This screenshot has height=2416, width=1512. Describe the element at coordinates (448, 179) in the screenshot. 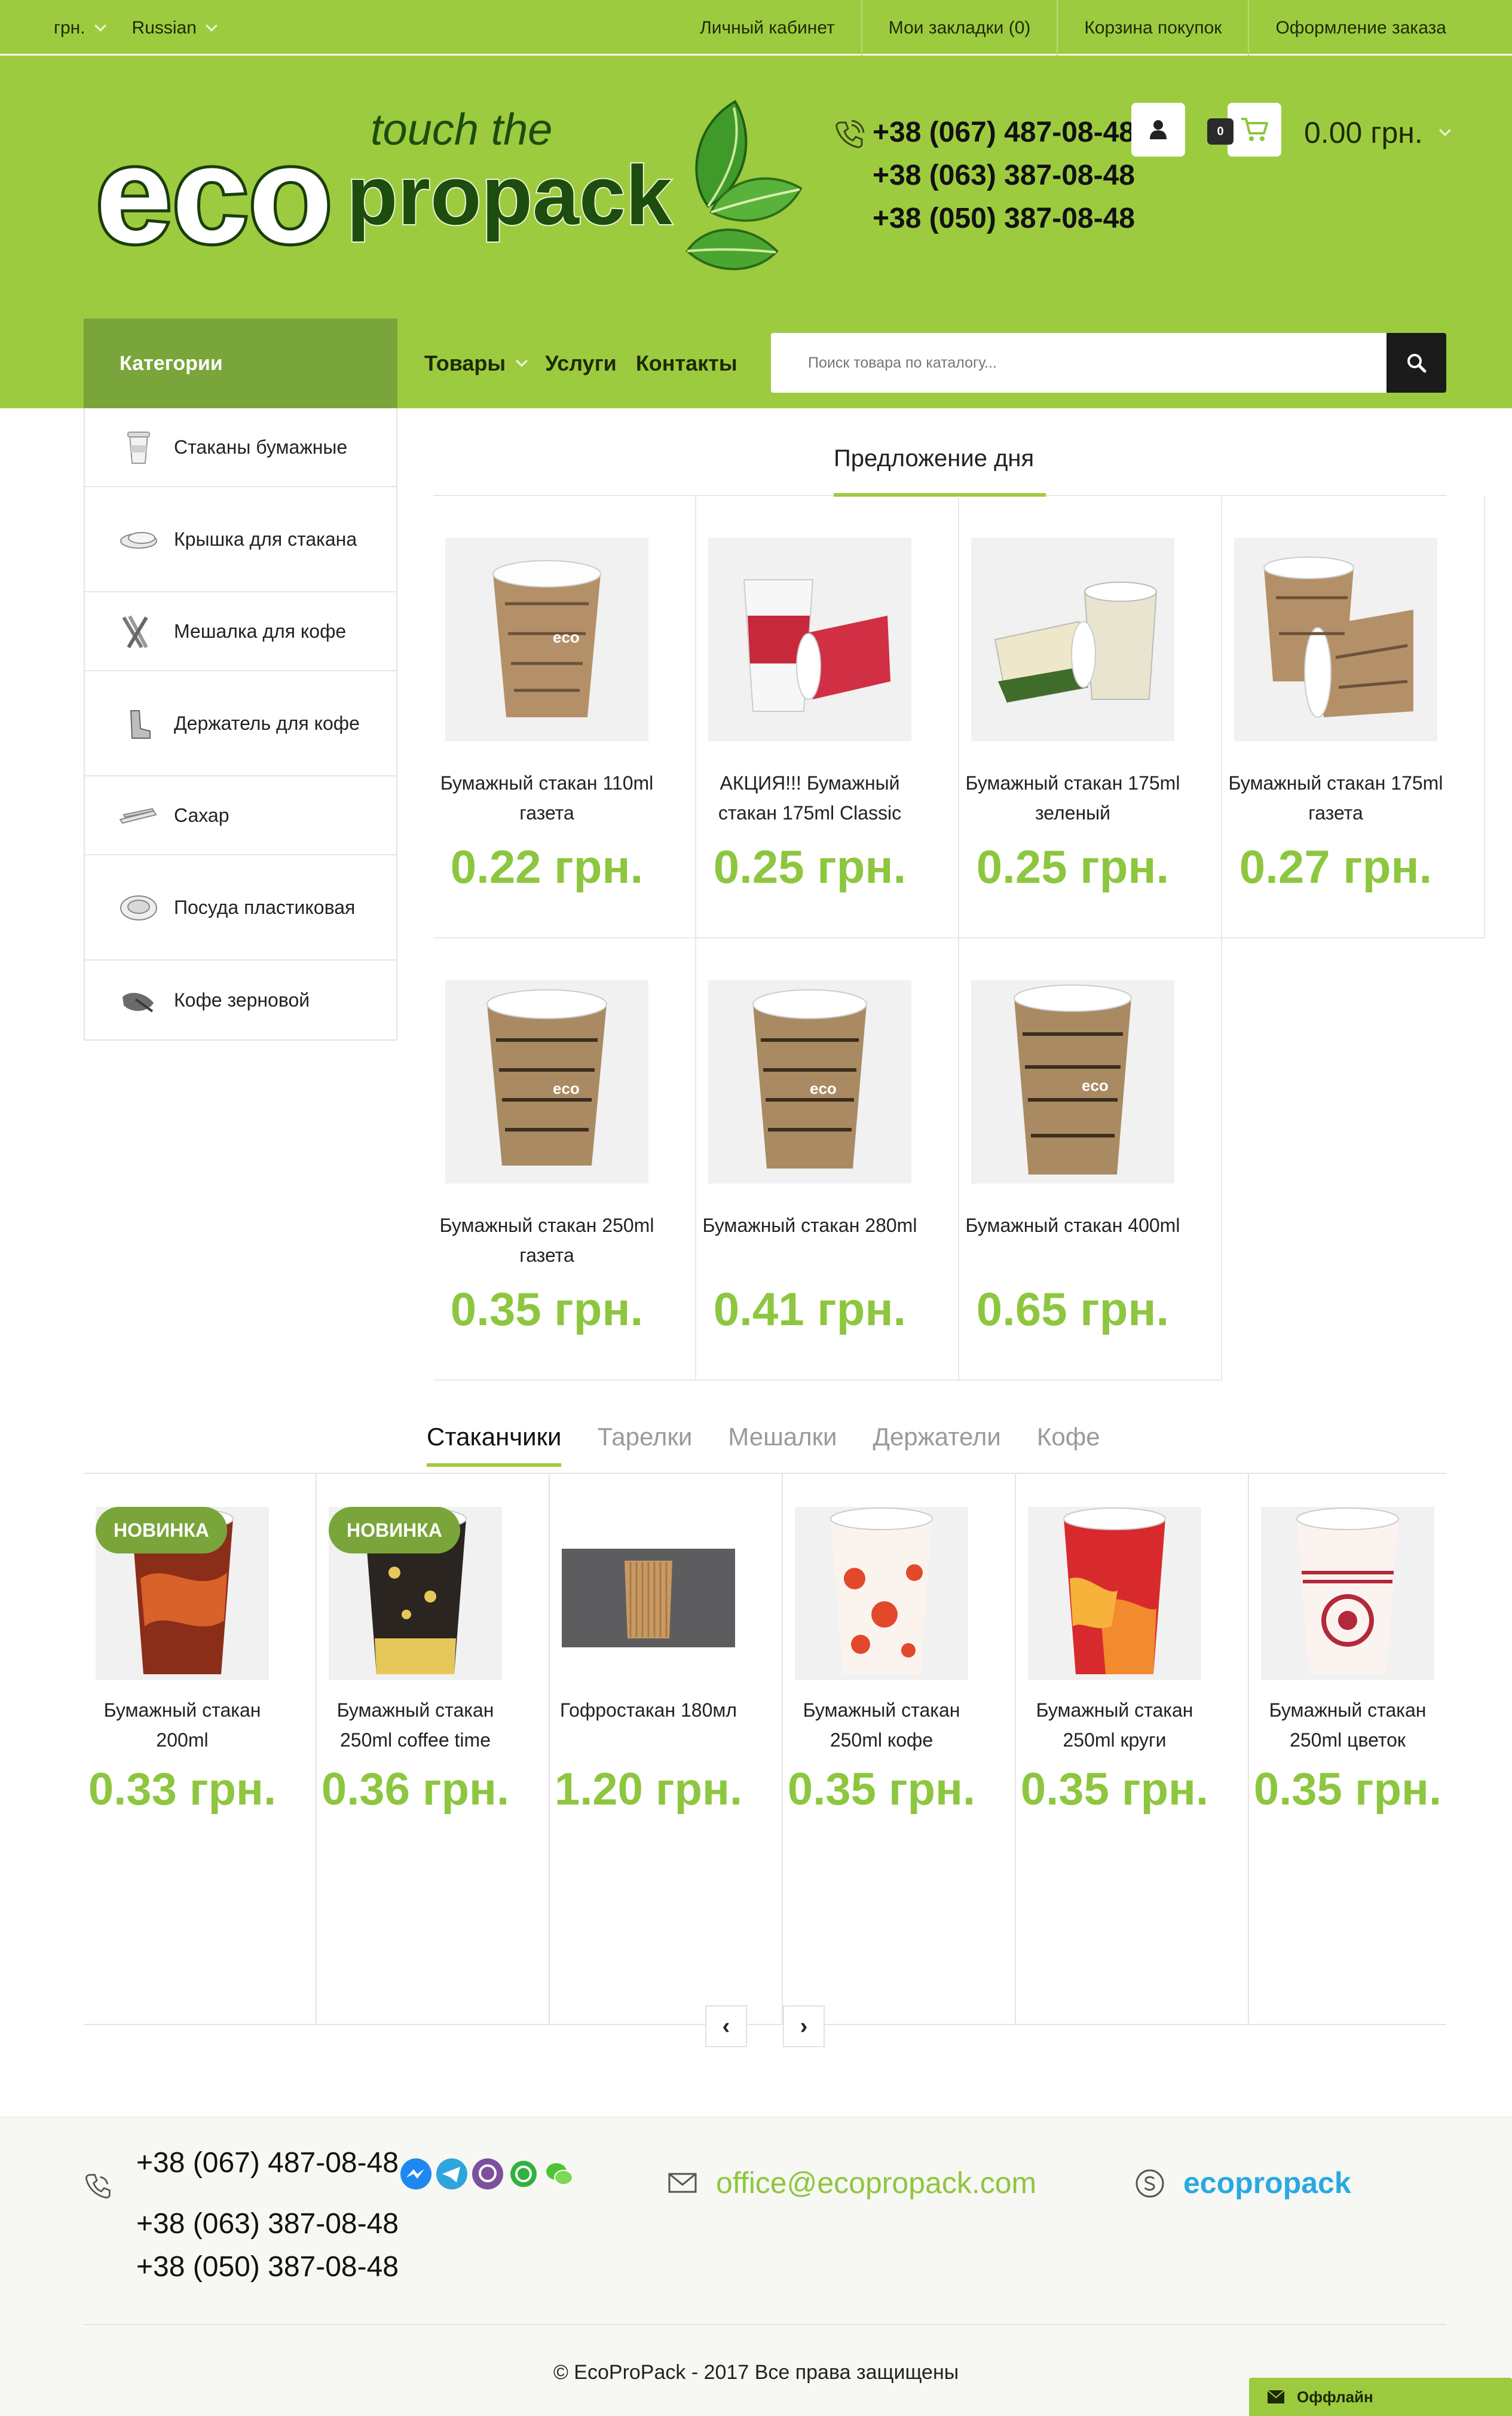

I see `ecopropack-logo: touch the eco propack` at that location.